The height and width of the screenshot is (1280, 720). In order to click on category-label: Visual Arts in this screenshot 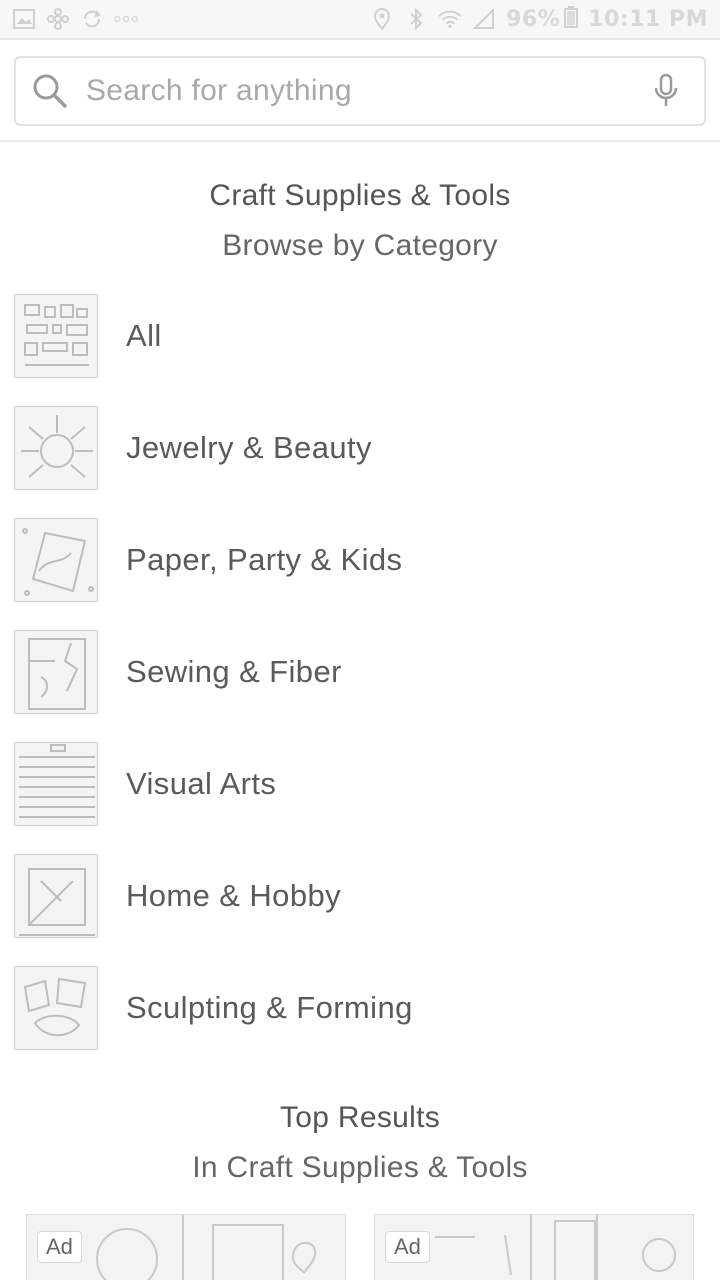, I will do `click(201, 783)`.